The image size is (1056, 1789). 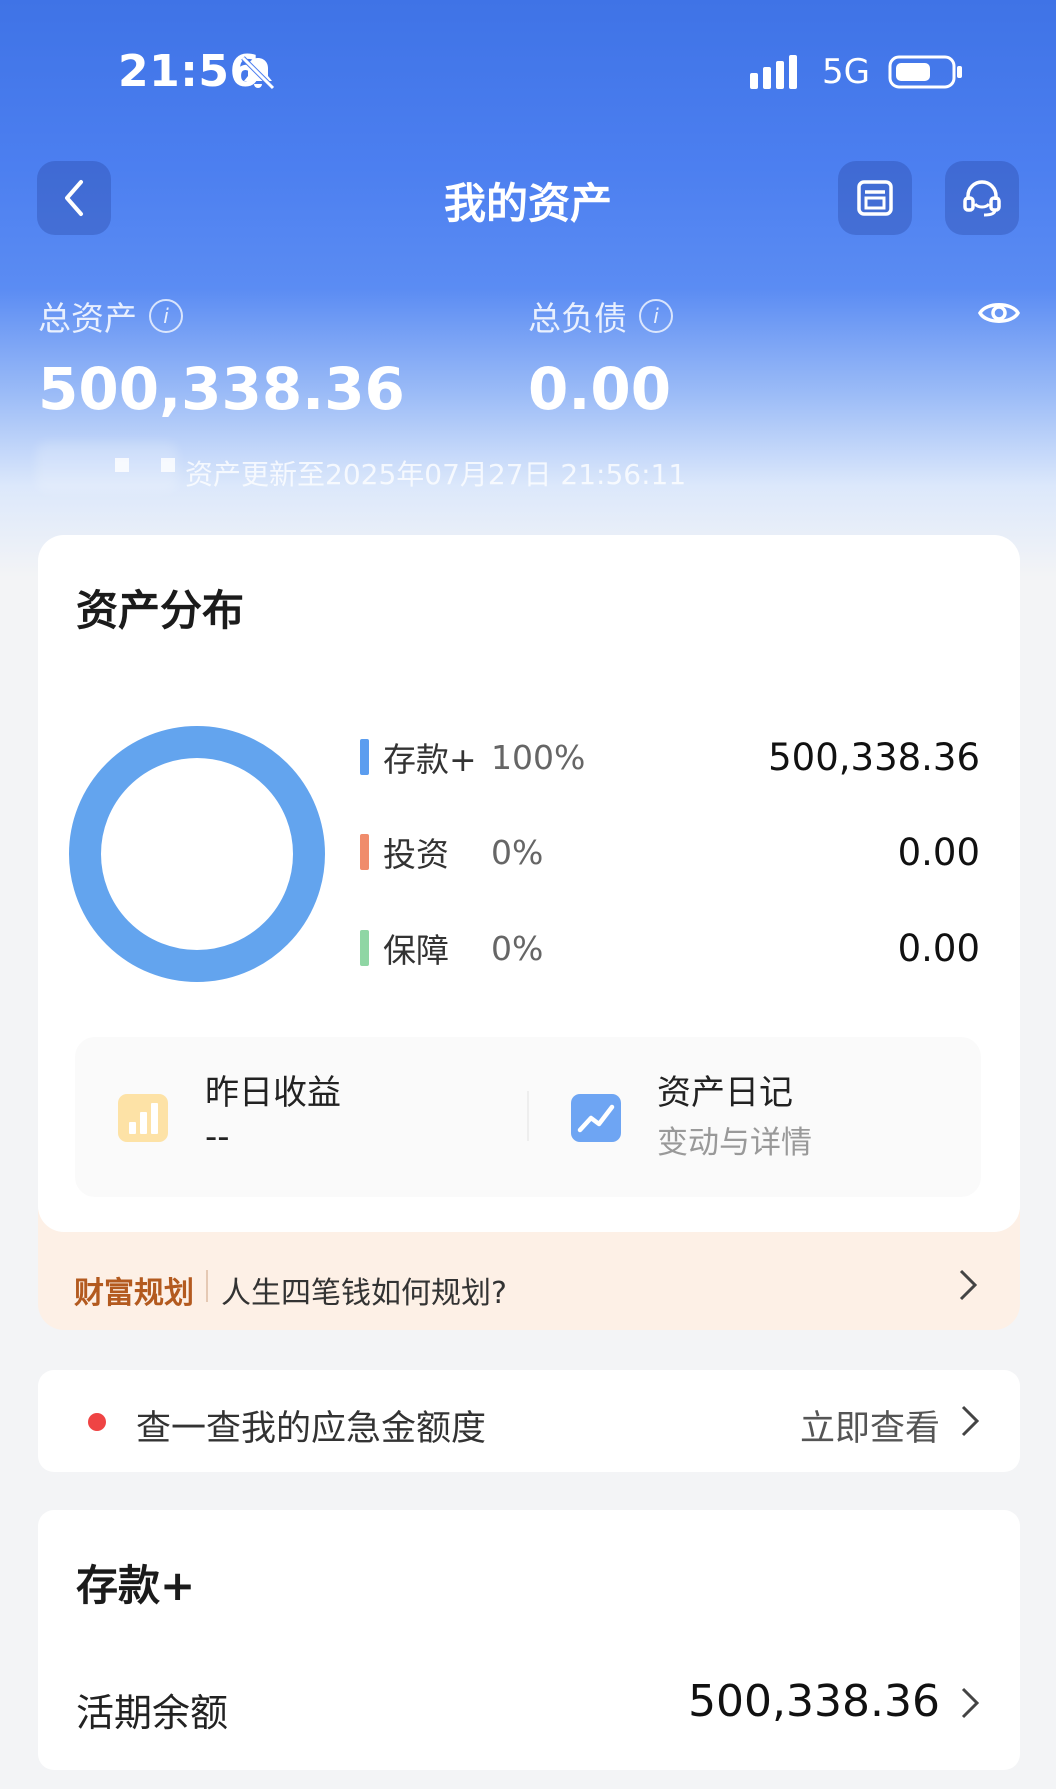 I want to click on emergency-fund-text: 查一查我的应急金额度, so click(x=311, y=1429).